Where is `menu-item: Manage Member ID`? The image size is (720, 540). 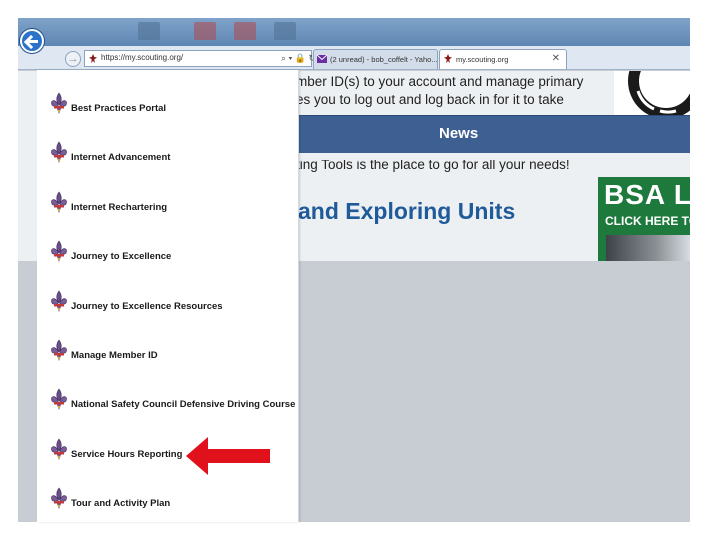 menu-item: Manage Member ID is located at coordinates (168, 354).